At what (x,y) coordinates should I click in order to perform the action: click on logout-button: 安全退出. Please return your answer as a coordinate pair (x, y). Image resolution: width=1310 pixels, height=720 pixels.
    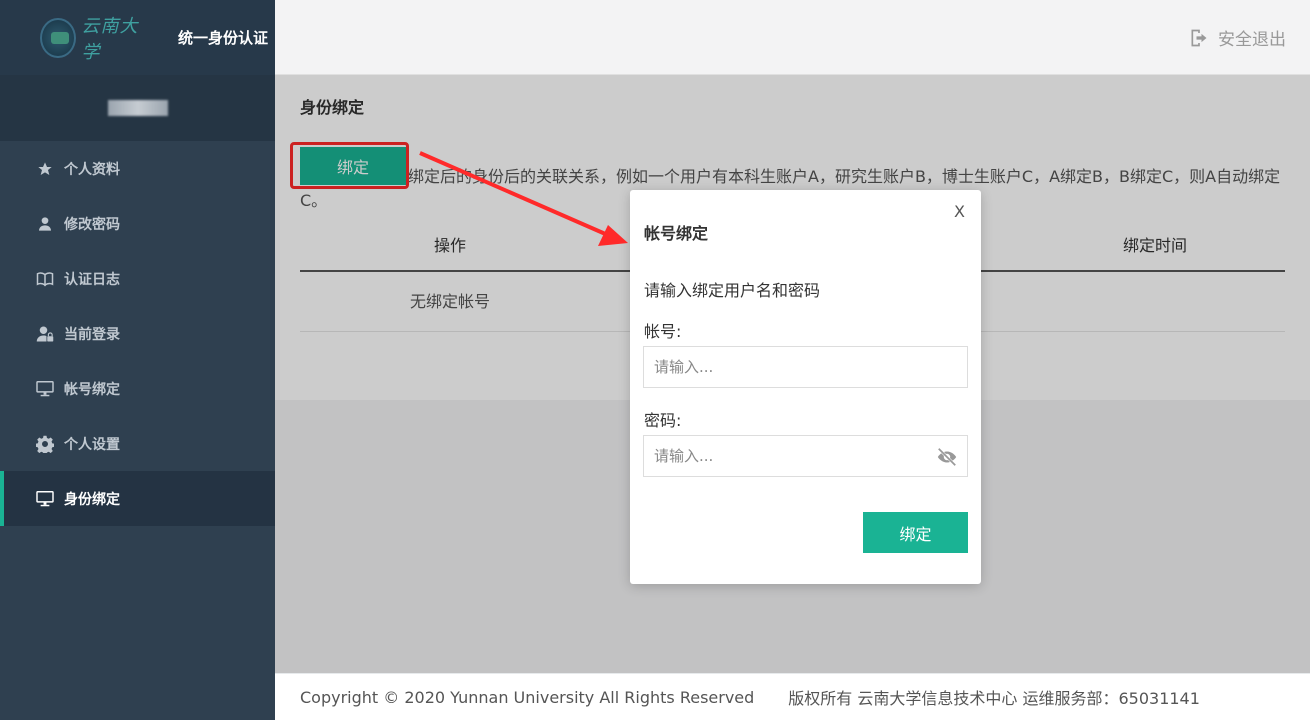
    Looking at the image, I should click on (1237, 37).